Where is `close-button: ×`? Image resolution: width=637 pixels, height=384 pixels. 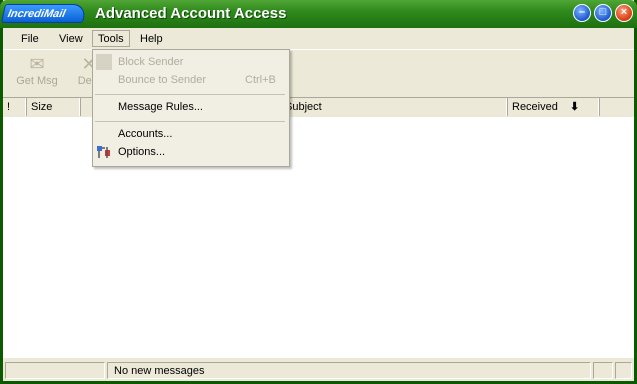
close-button: × is located at coordinates (624, 13).